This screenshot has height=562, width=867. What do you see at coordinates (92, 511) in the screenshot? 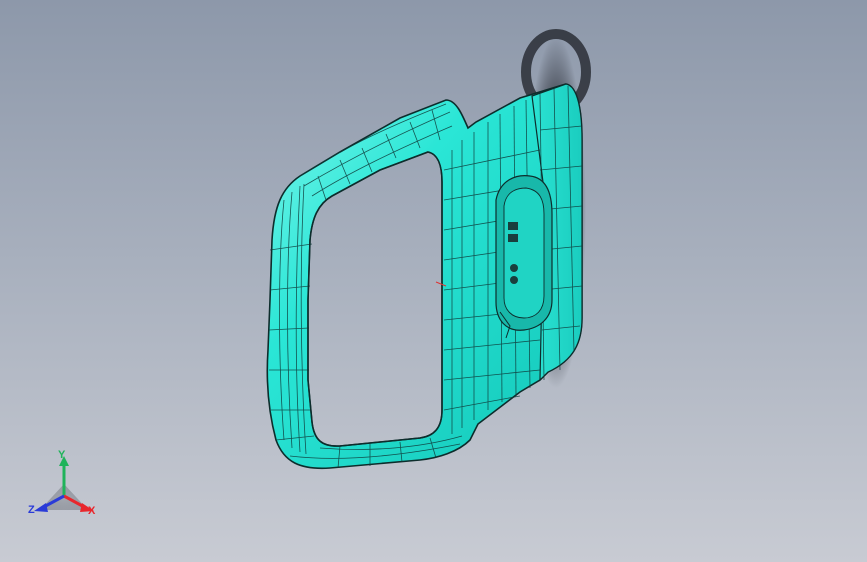
I see `x-axis-label: X` at bounding box center [92, 511].